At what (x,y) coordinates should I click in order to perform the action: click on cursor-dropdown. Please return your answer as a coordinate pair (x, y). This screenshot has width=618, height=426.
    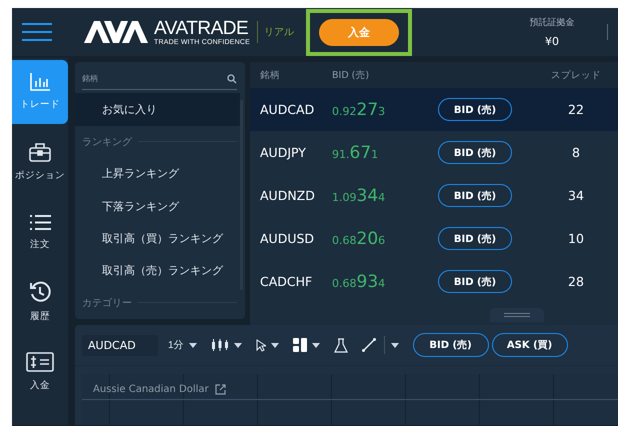
    Looking at the image, I should click on (267, 345).